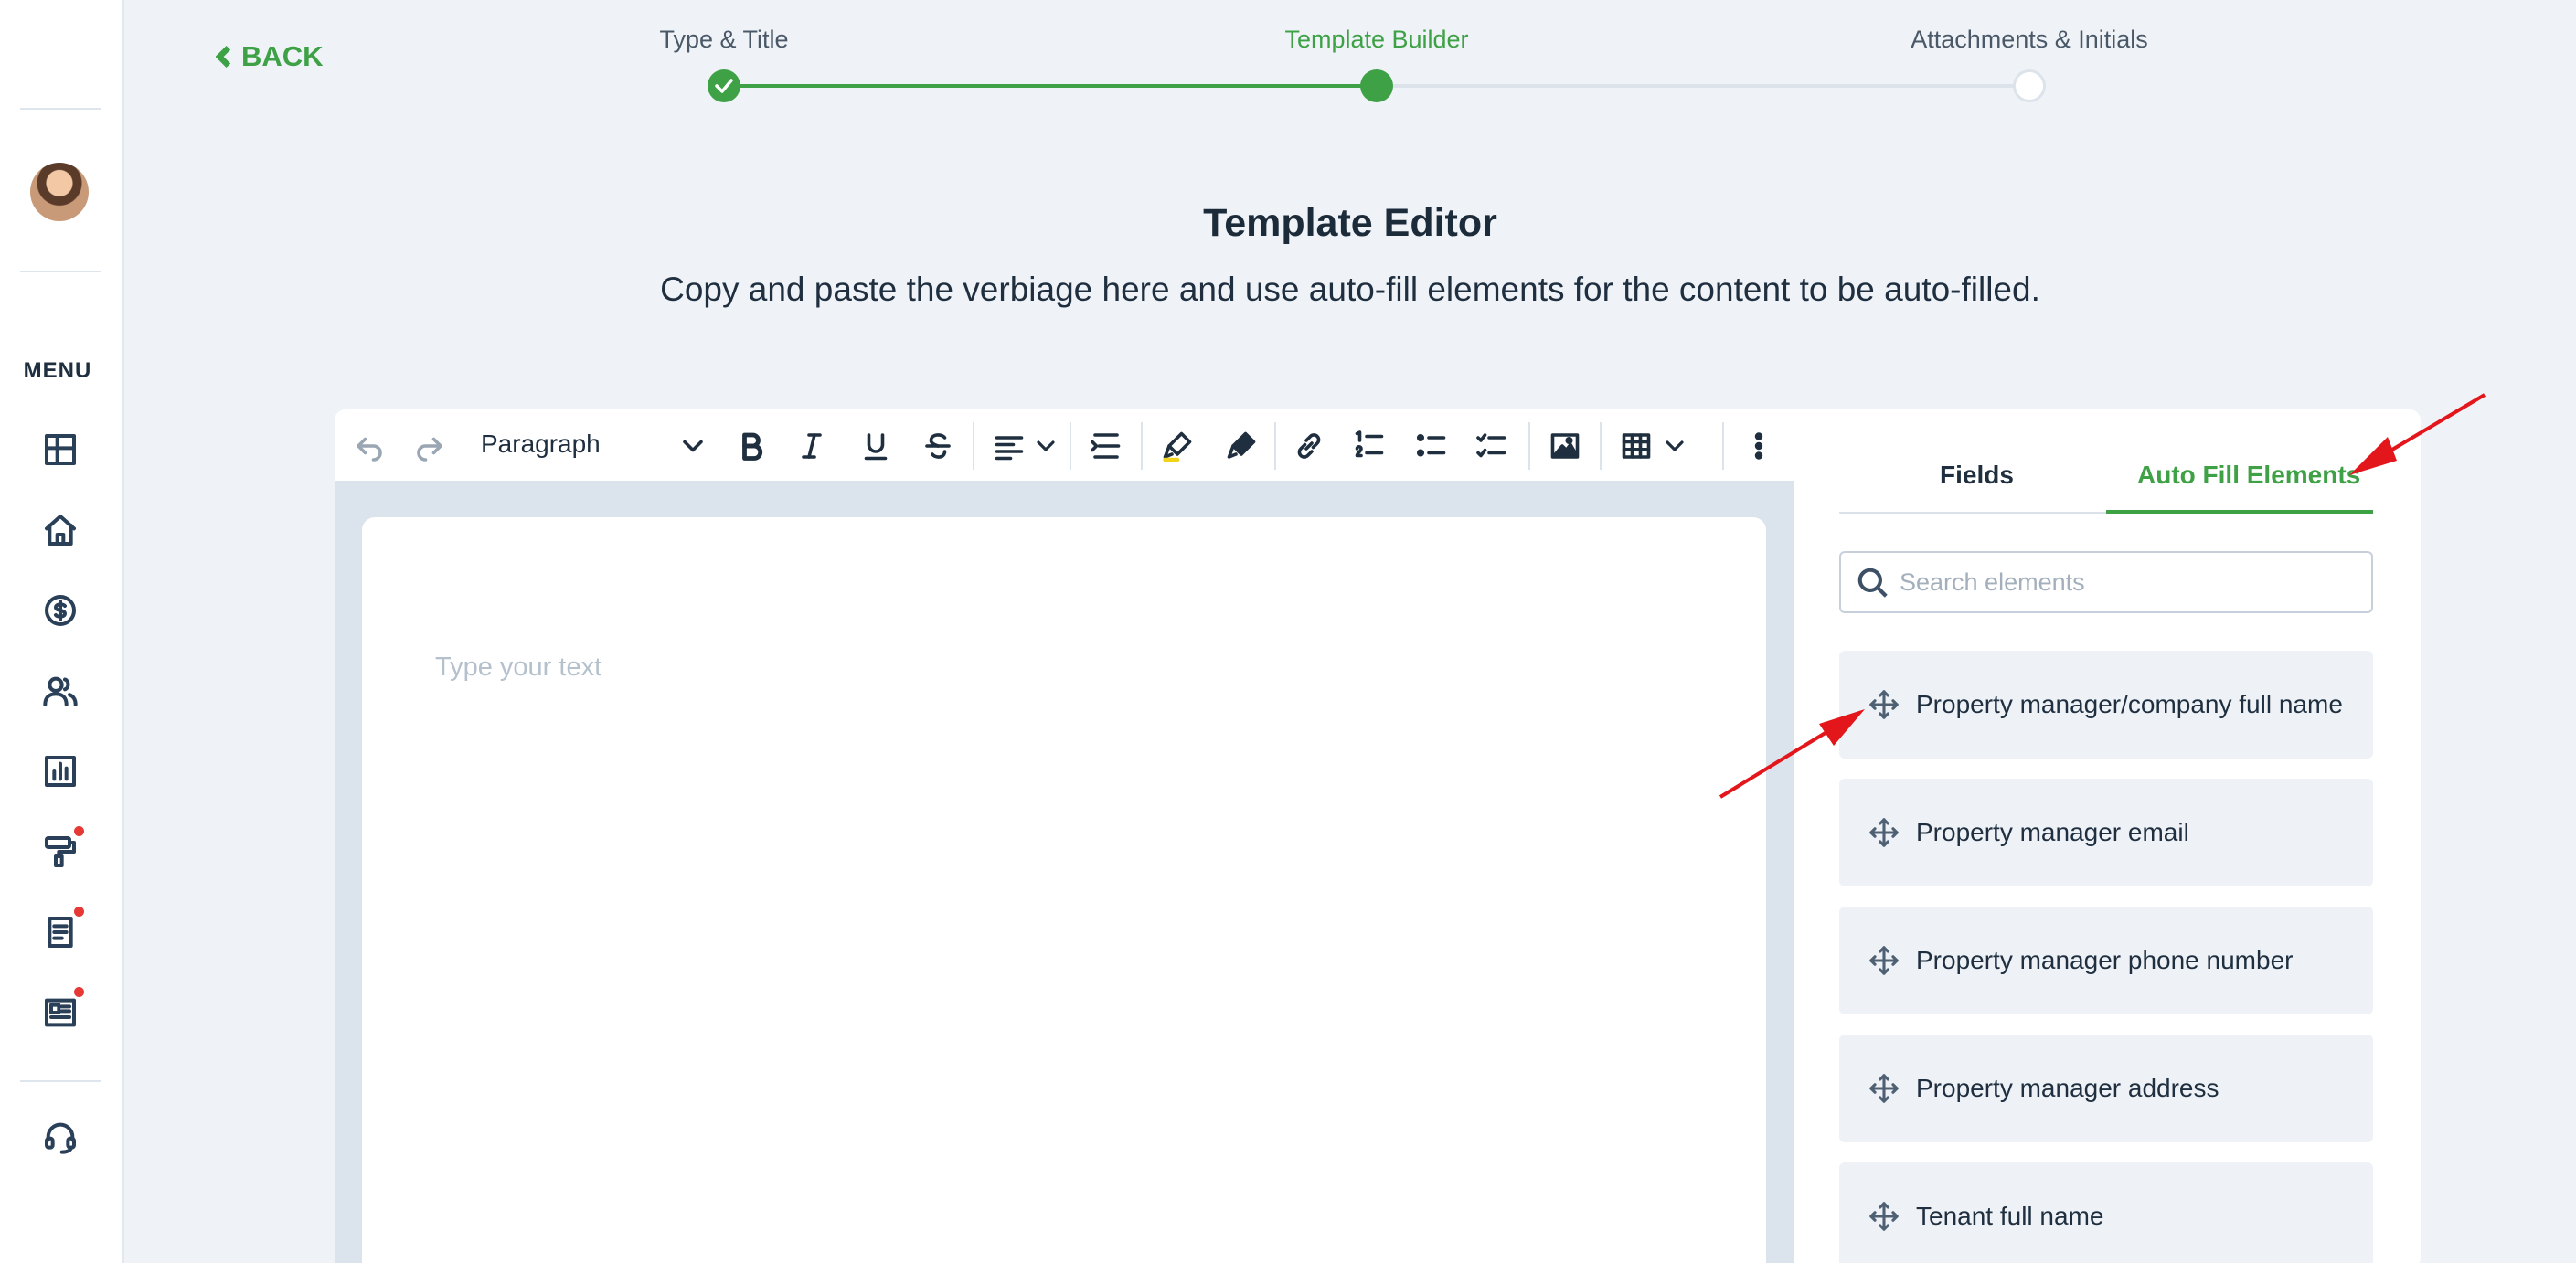  I want to click on align-left-icon, so click(1009, 446).